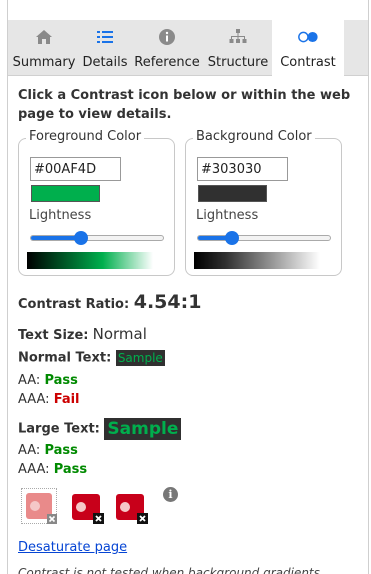 Image resolution: width=371 pixels, height=574 pixels. What do you see at coordinates (105, 37) in the screenshot?
I see `list-icon` at bounding box center [105, 37].